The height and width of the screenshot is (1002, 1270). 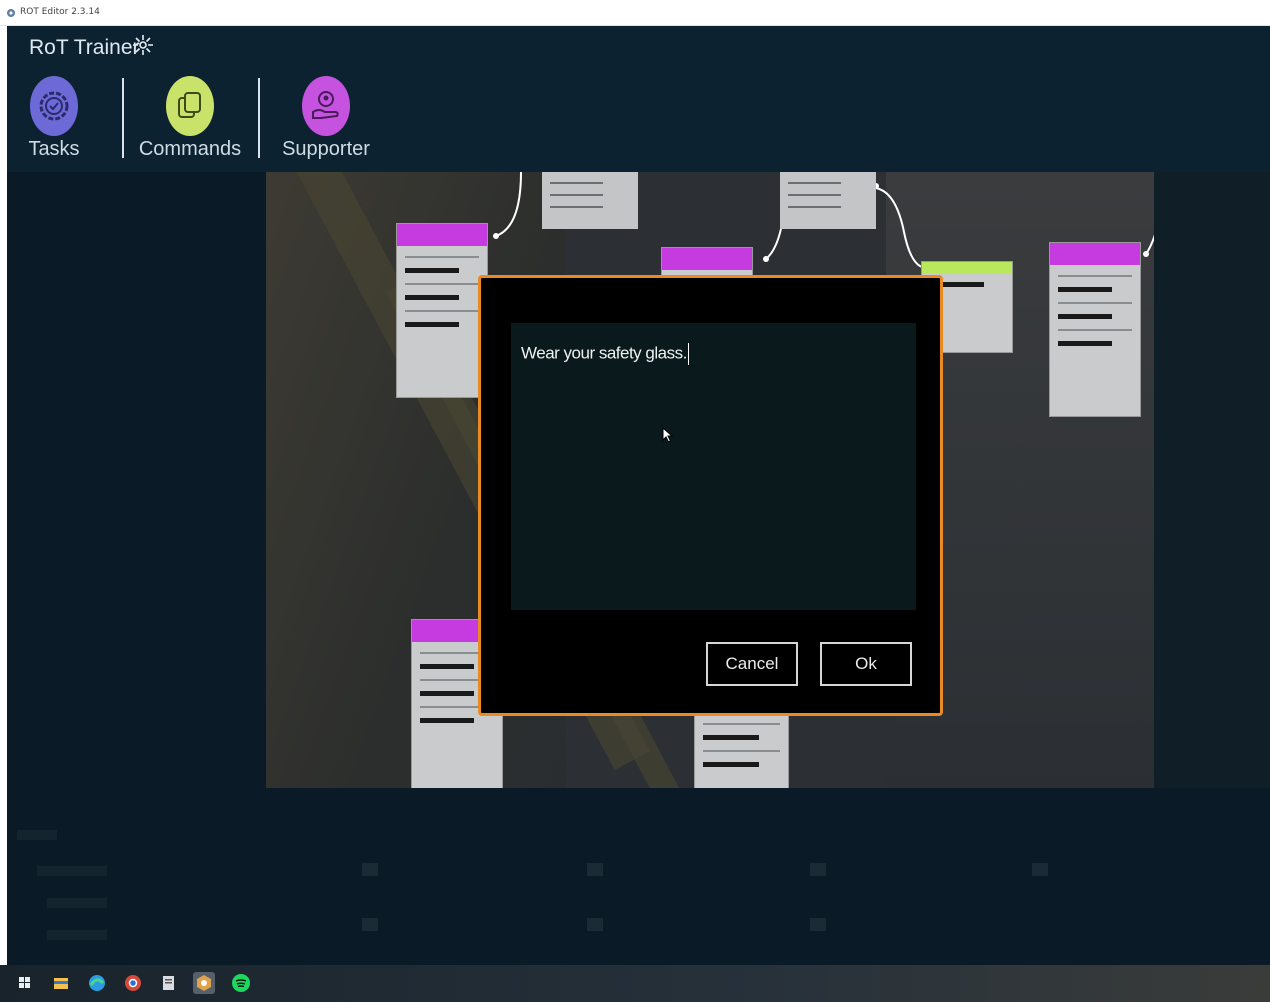 What do you see at coordinates (752, 664) in the screenshot?
I see `cancel-button: Cancel` at bounding box center [752, 664].